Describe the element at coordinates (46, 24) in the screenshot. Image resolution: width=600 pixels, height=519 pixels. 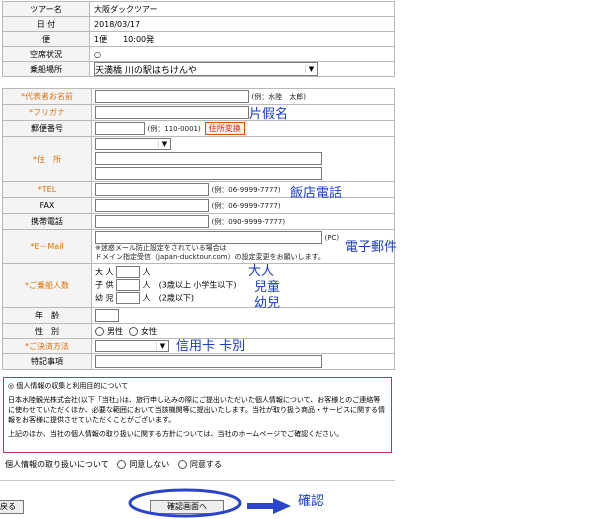
I see `date-label: 日 付` at that location.